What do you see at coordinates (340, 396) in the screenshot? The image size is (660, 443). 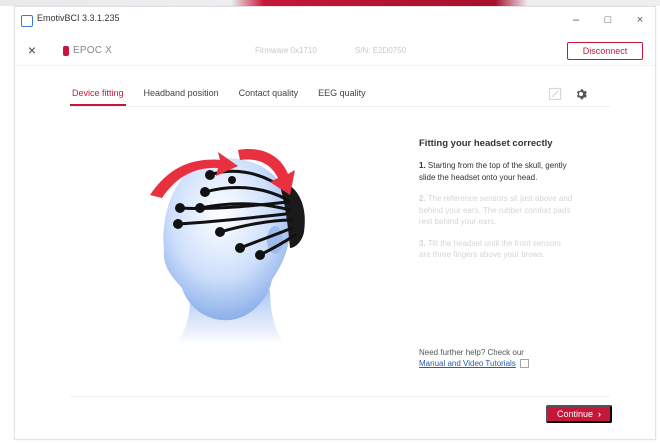 I see `footer-divider` at bounding box center [340, 396].